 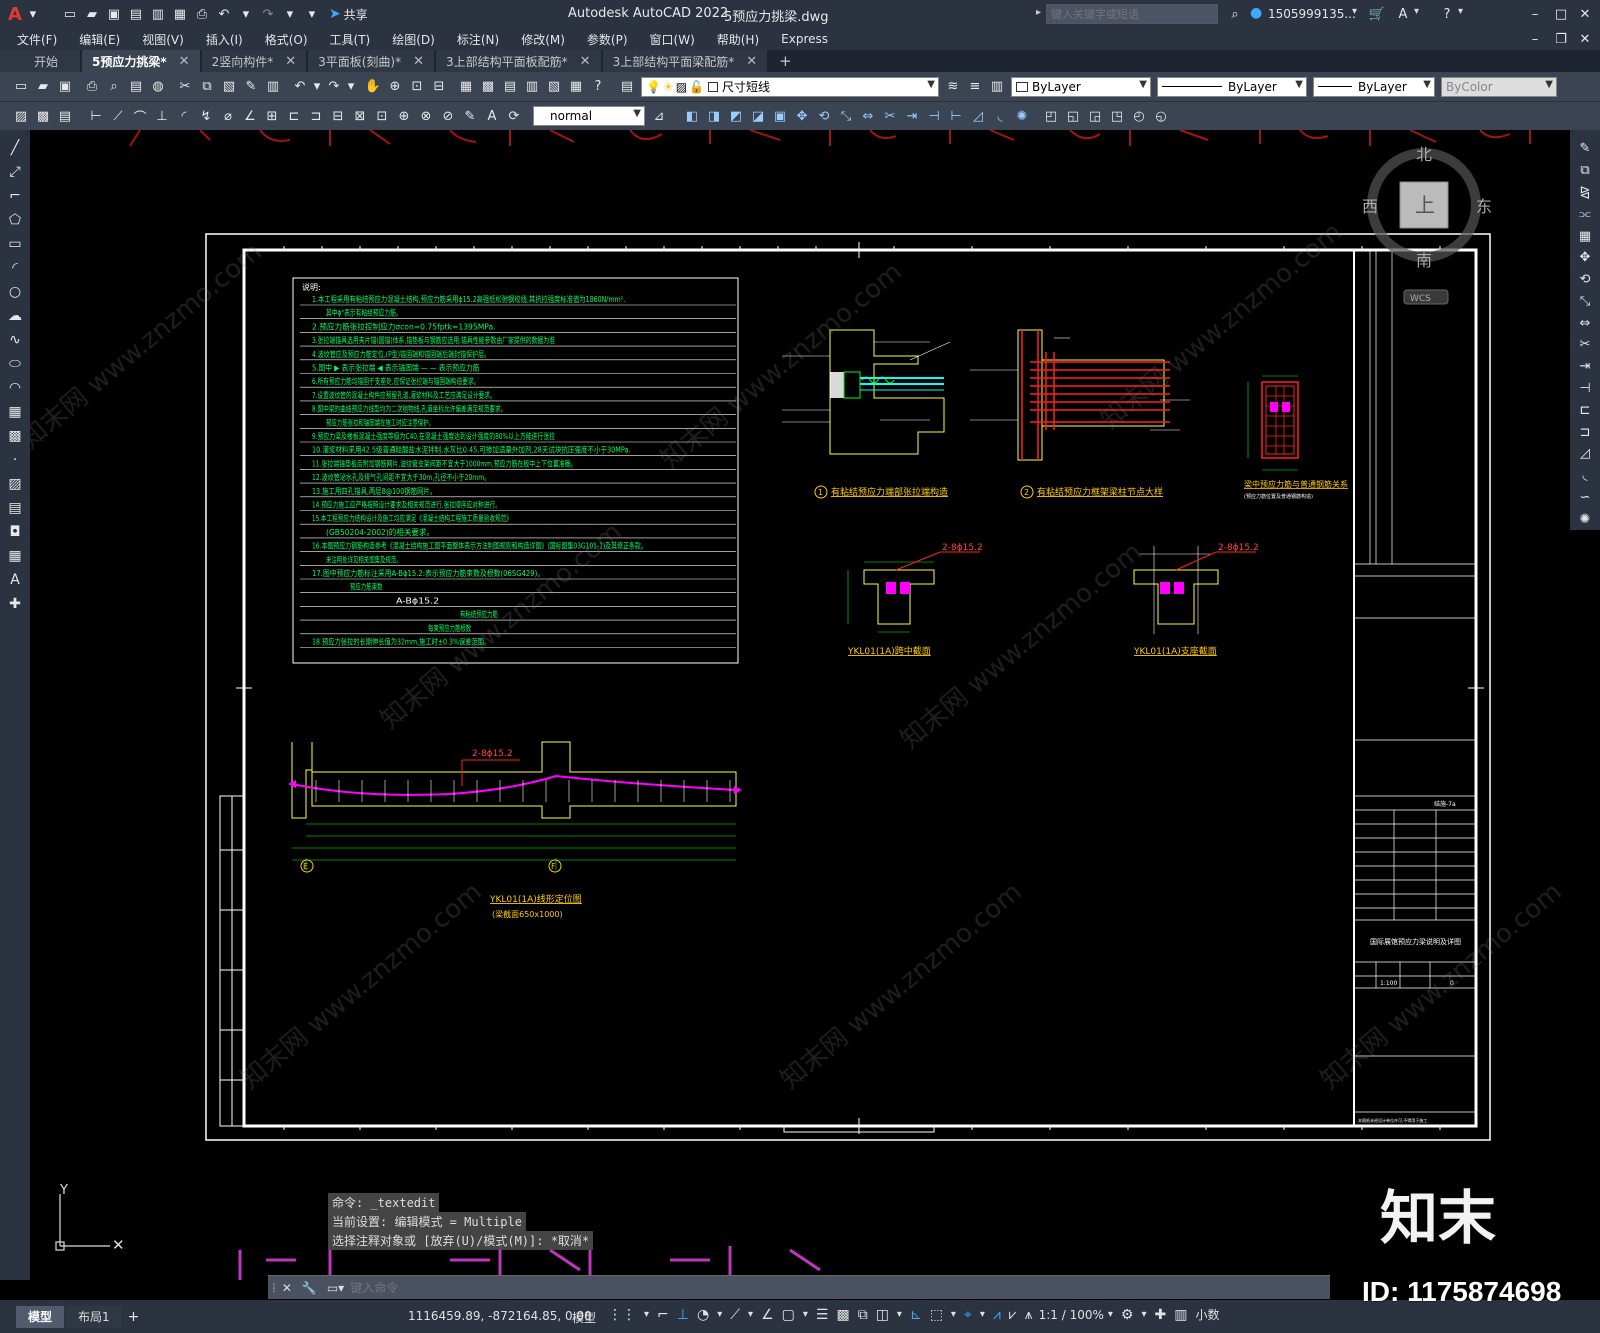 What do you see at coordinates (272, 116) in the screenshot?
I see `quick-dim-icon: ⊞` at bounding box center [272, 116].